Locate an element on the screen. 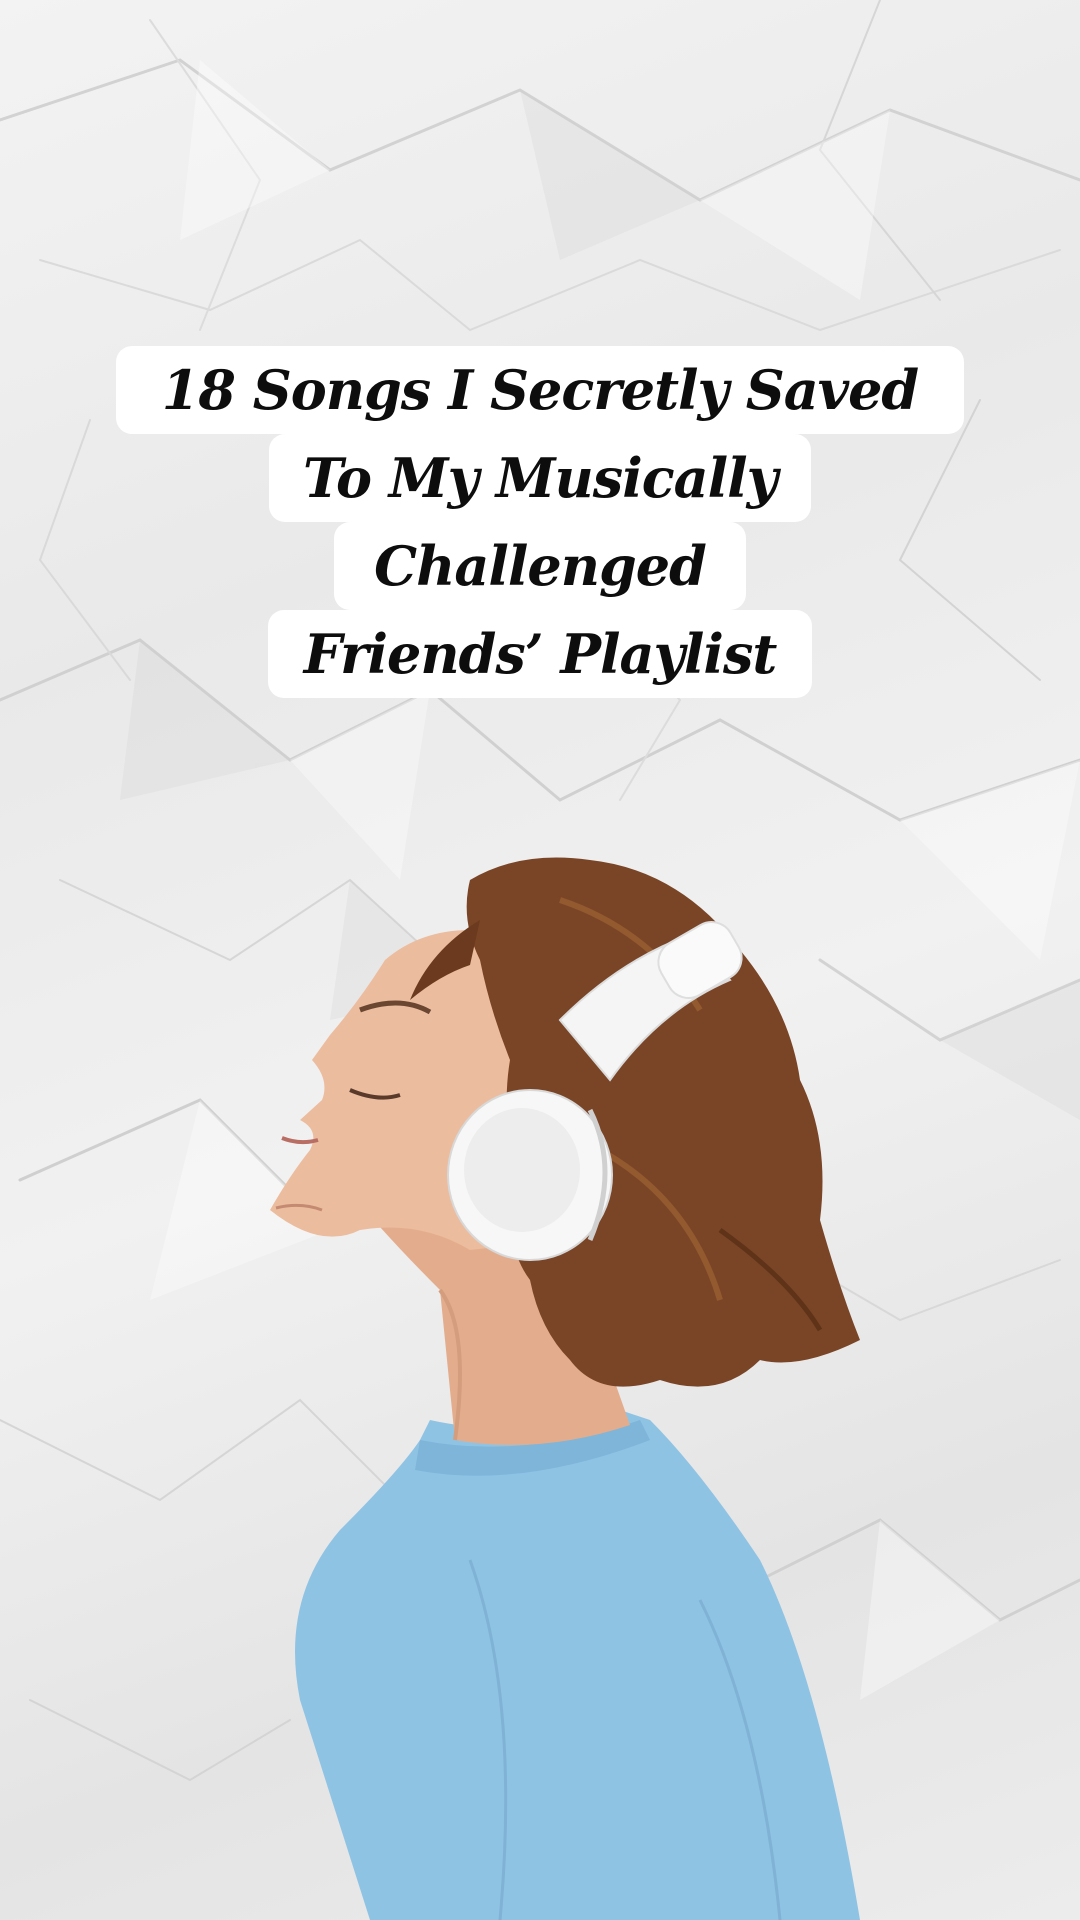  title-line-4: Friends’ Playlist is located at coordinates (540, 654).